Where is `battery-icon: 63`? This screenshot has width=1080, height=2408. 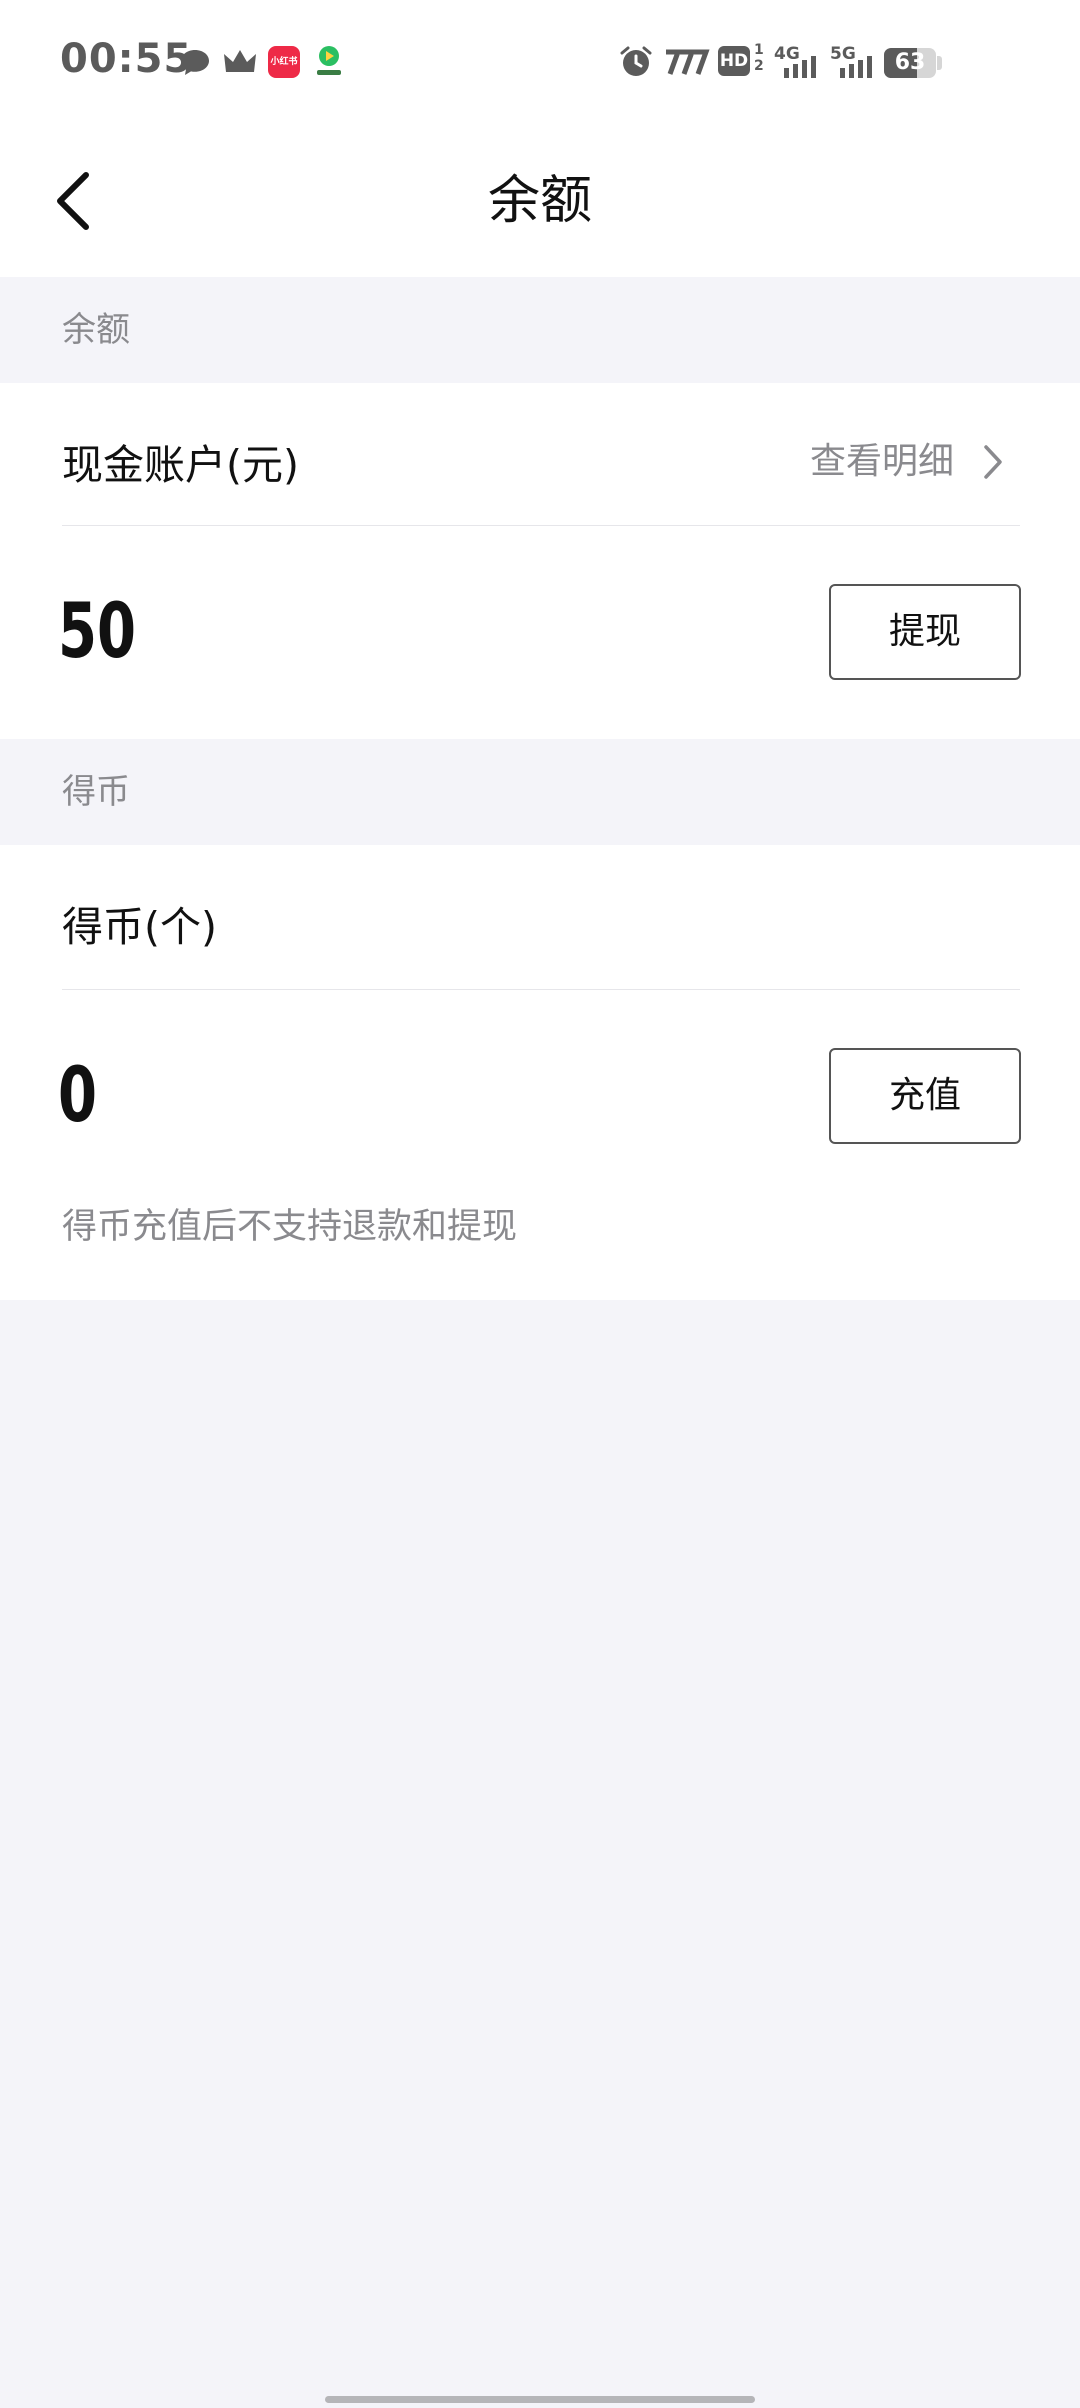
battery-icon: 63 is located at coordinates (910, 63).